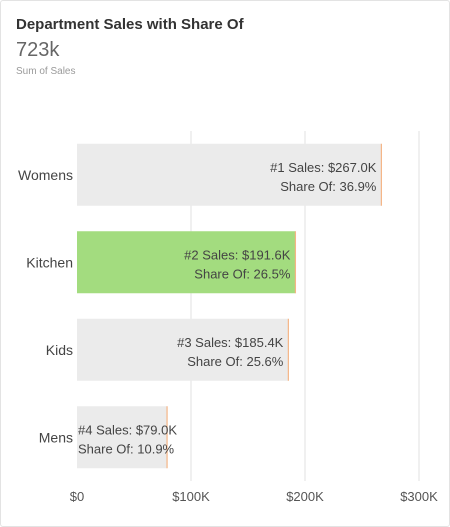  I want to click on bar-kitchen, so click(186, 262).